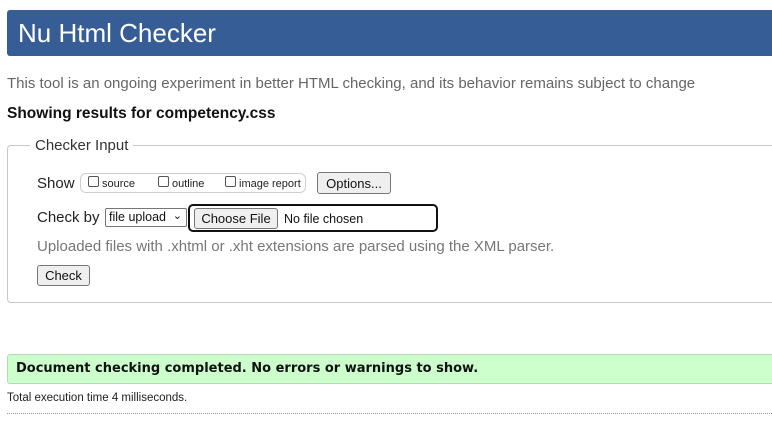 The width and height of the screenshot is (772, 432). I want to click on chevron-down-icon: ⌄, so click(177, 216).